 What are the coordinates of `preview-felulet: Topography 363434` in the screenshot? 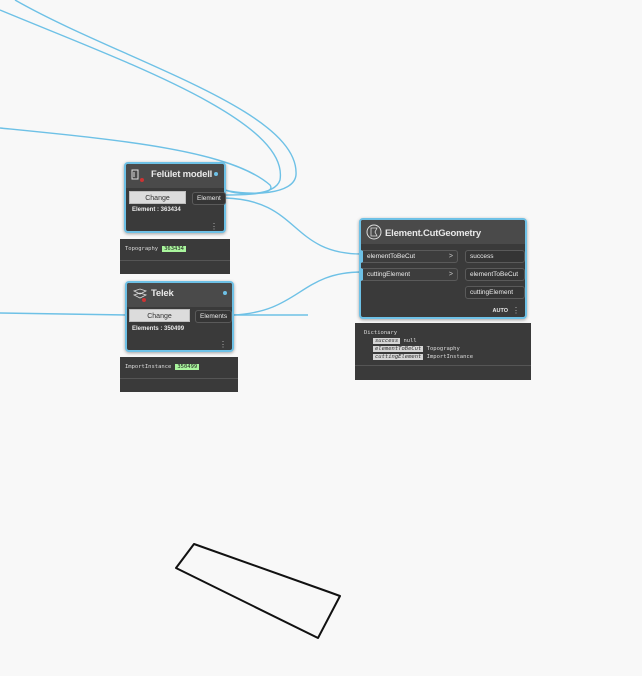 It's located at (175, 256).